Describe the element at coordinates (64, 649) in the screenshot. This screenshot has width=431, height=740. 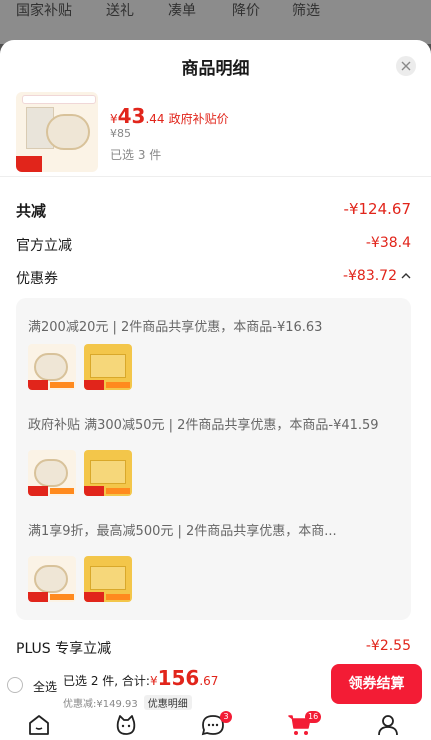
I see `plus-reduce-label: PLUS 专享立减` at that location.